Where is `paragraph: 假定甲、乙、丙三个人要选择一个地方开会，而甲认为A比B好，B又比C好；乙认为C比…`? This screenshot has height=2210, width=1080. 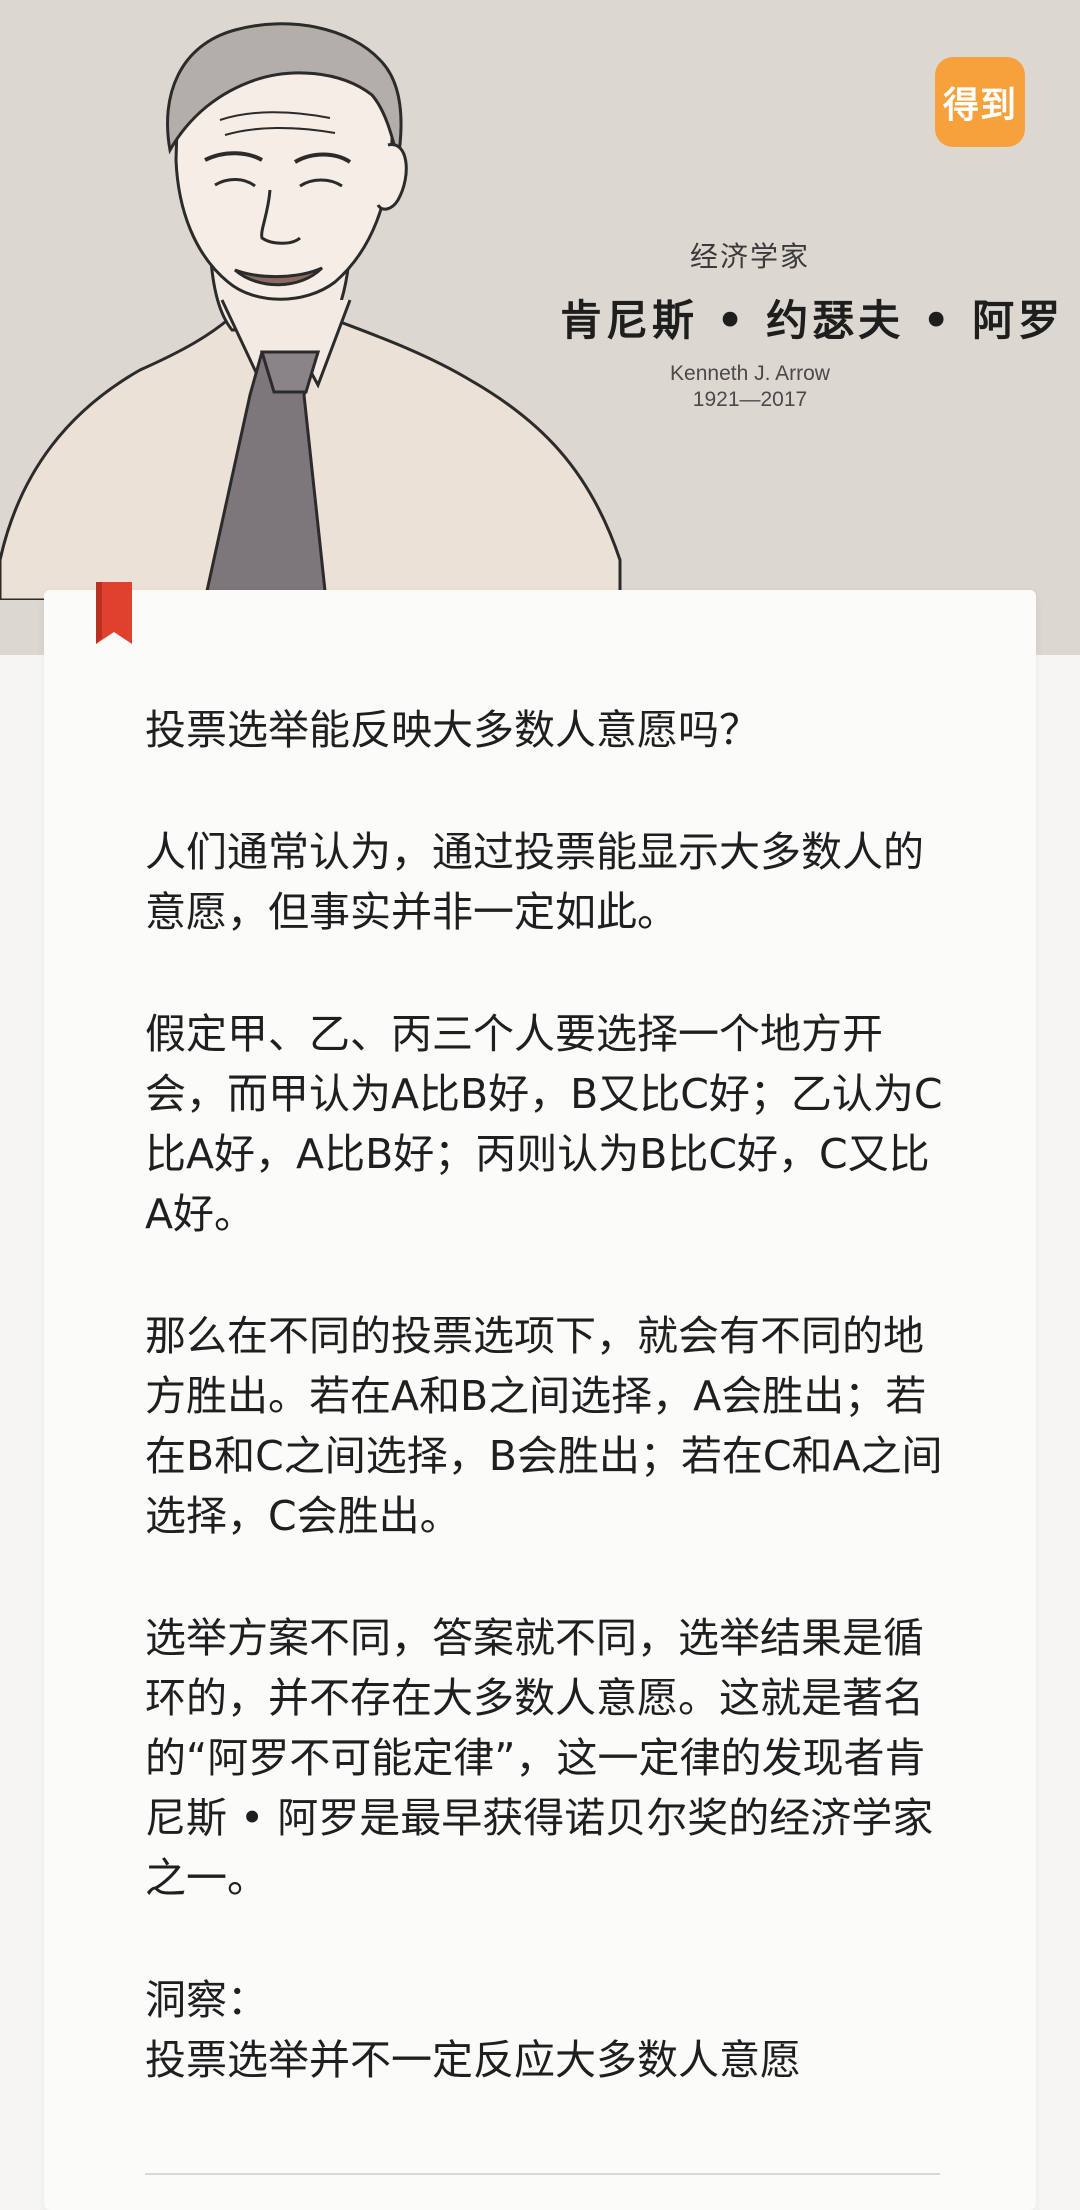 paragraph: 假定甲、乙、丙三个人要选择一个地方开会，而甲认为A比B好，B又比C好；乙认为C比… is located at coordinates (544, 1124).